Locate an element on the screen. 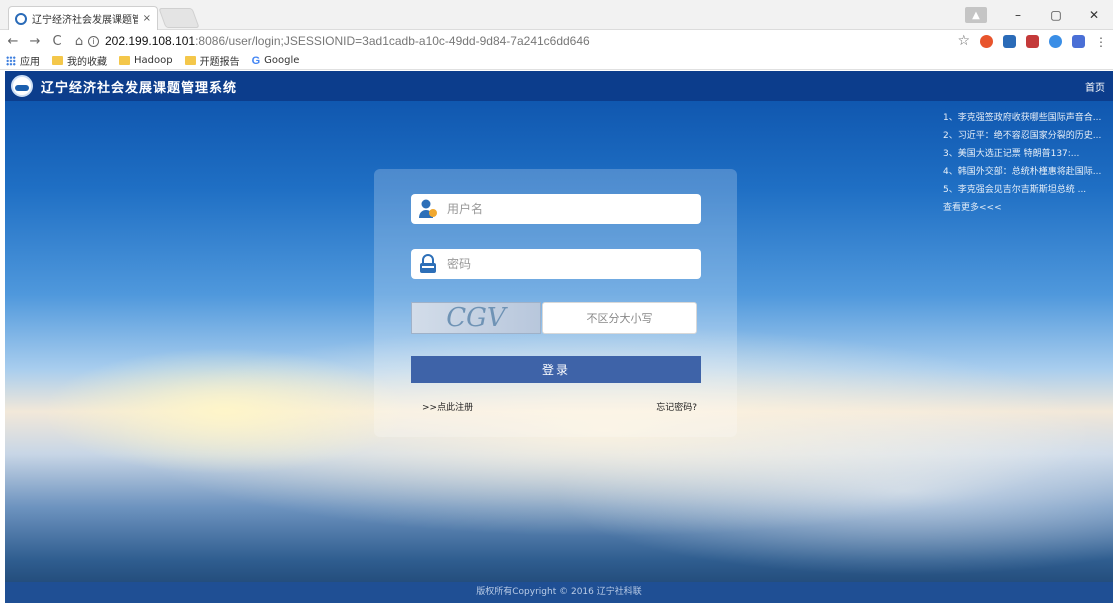 The image size is (1113, 603). forgot-password-link: 忘记密码? is located at coordinates (676, 406).